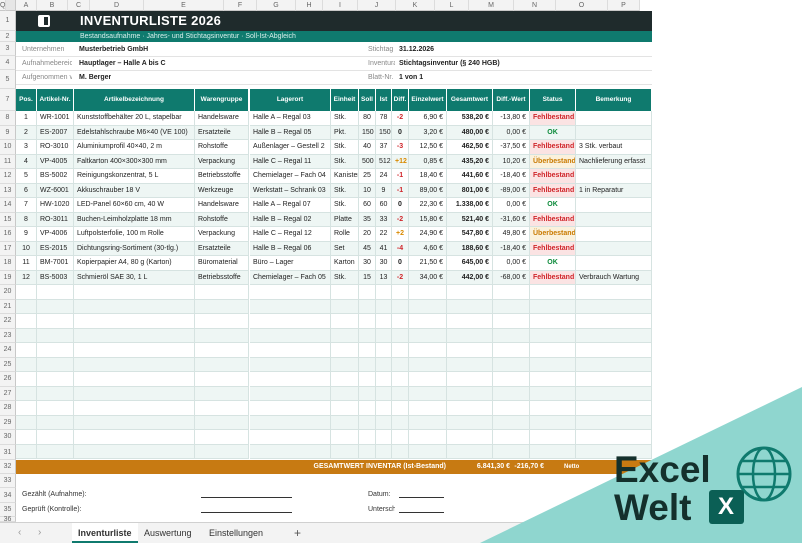  Describe the element at coordinates (614, 277) in the screenshot. I see `table-cell-note: Verbrauch Wartung` at that location.